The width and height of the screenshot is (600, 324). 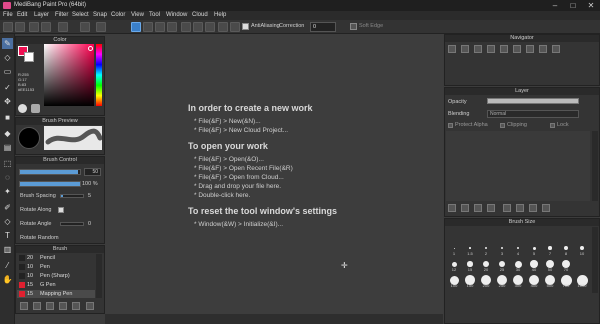 What do you see at coordinates (486, 265) in the screenshot?
I see `brush-size-preset: 20` at bounding box center [486, 265].